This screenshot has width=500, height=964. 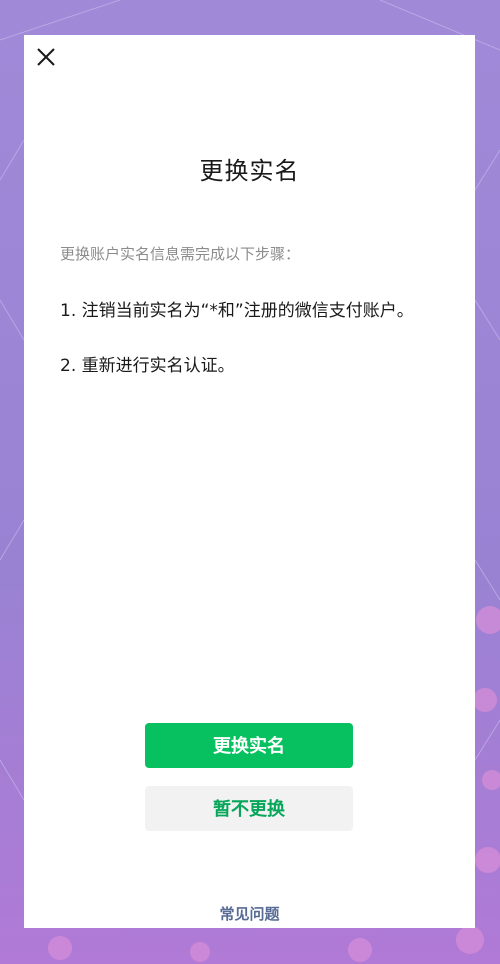 I want to click on change-realname-button: 更换实名, so click(x=249, y=745).